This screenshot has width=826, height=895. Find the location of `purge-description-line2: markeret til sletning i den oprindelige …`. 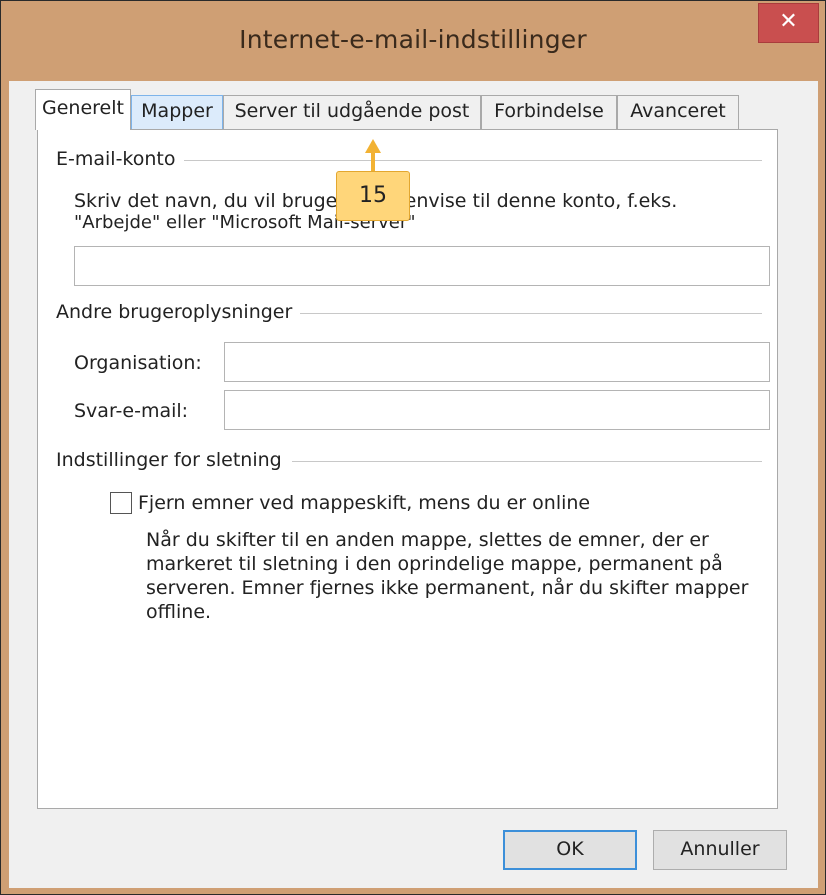

purge-description-line2: markeret til sletning i den oprindelige … is located at coordinates (434, 564).